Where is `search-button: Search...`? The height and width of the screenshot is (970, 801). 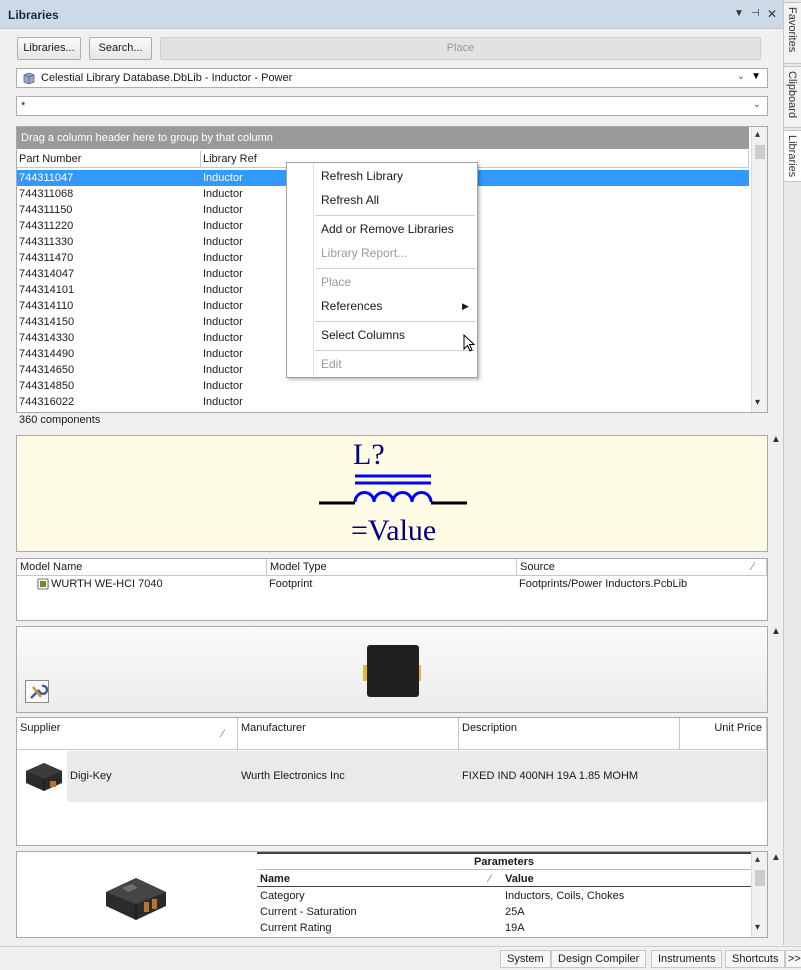
search-button: Search... is located at coordinates (120, 48).